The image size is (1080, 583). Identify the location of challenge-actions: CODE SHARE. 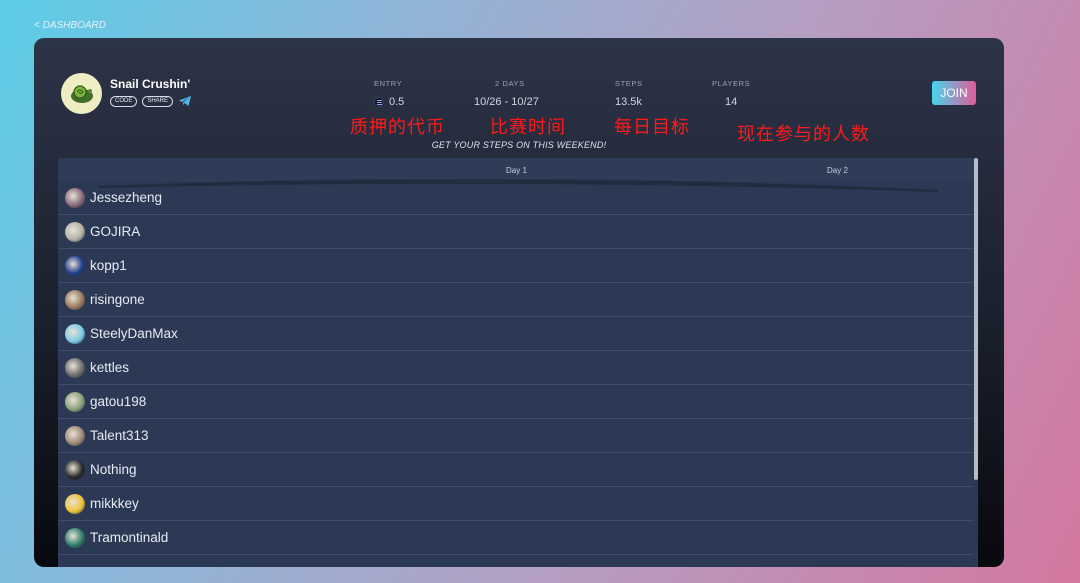
(151, 101).